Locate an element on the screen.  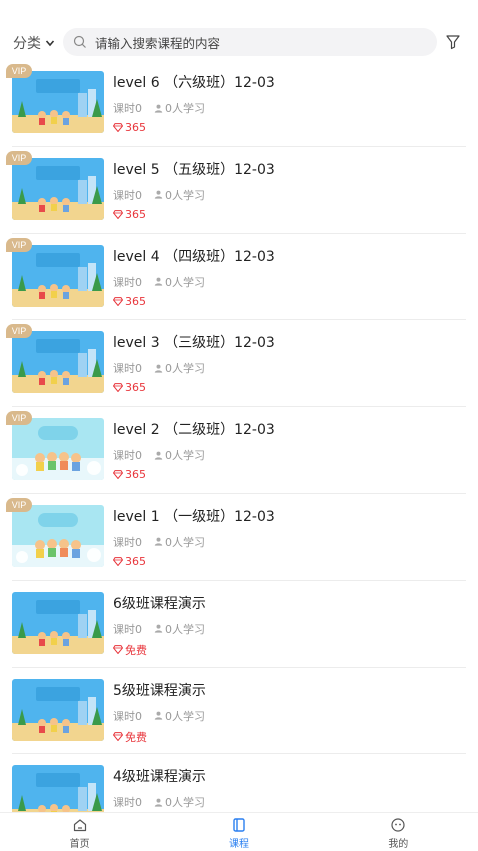
search-input: 请输入搜索课程的内容 is located at coordinates (250, 42).